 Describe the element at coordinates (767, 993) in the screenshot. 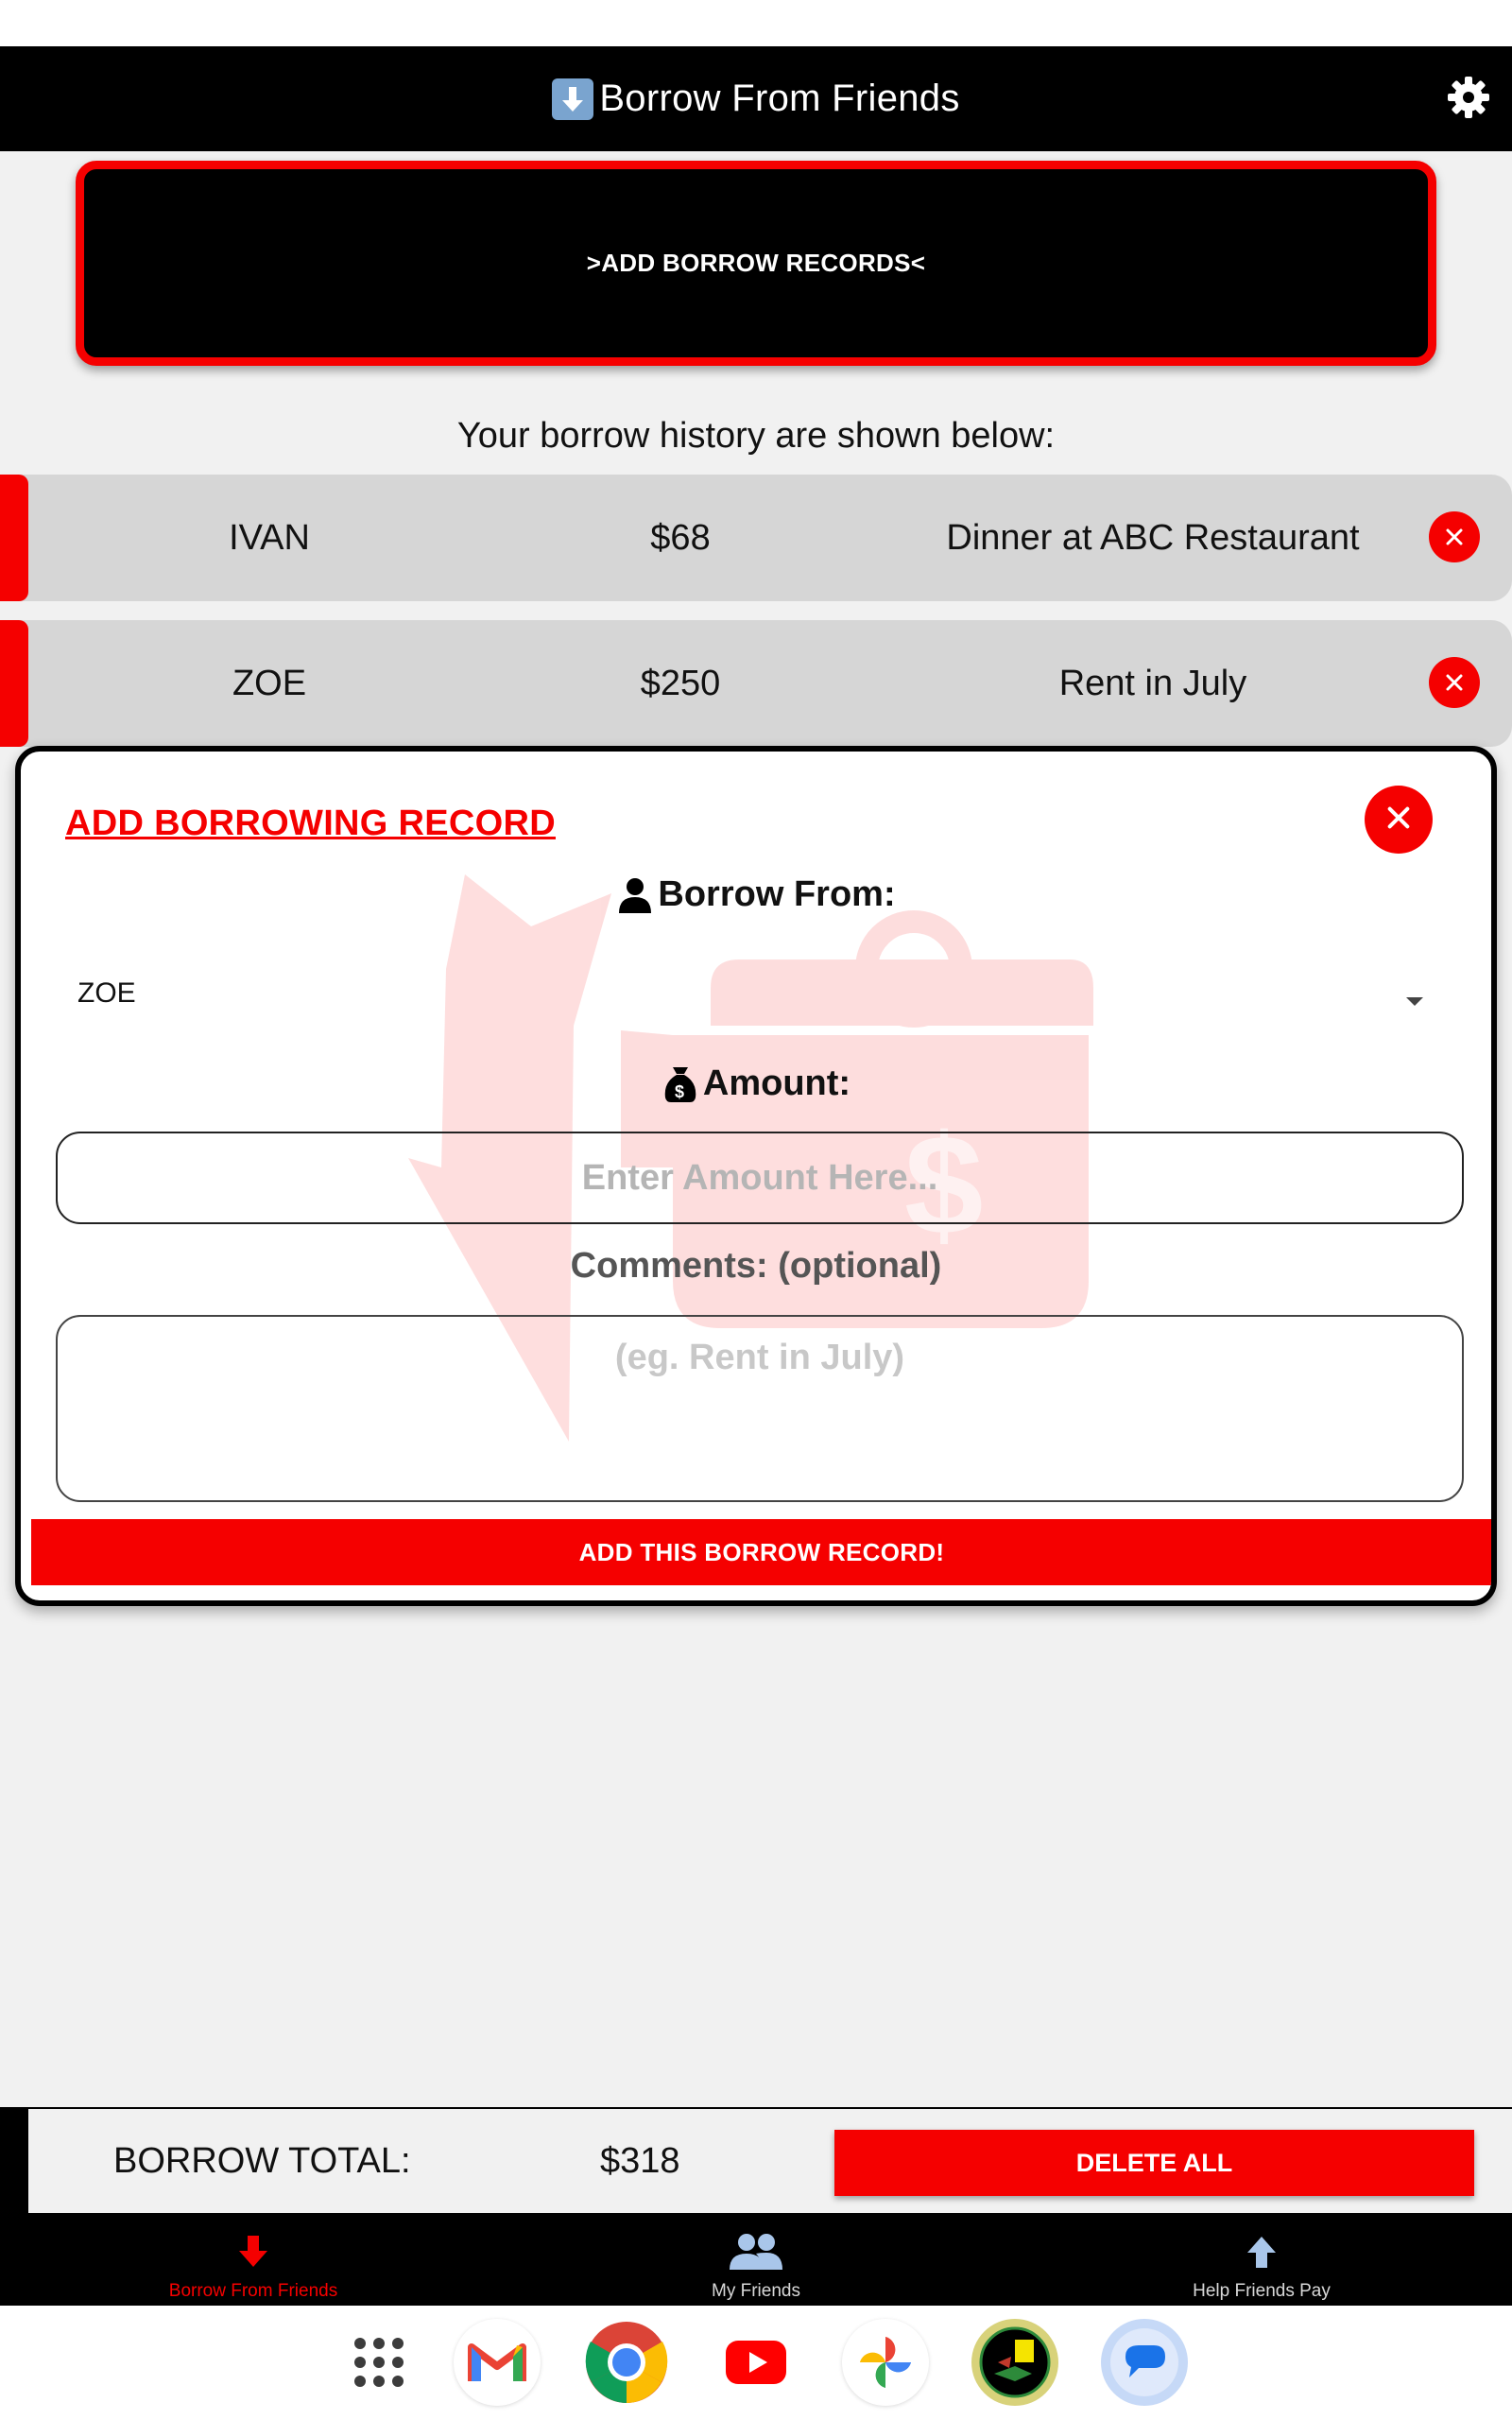

I see `borrow-from-select: ZOE` at that location.